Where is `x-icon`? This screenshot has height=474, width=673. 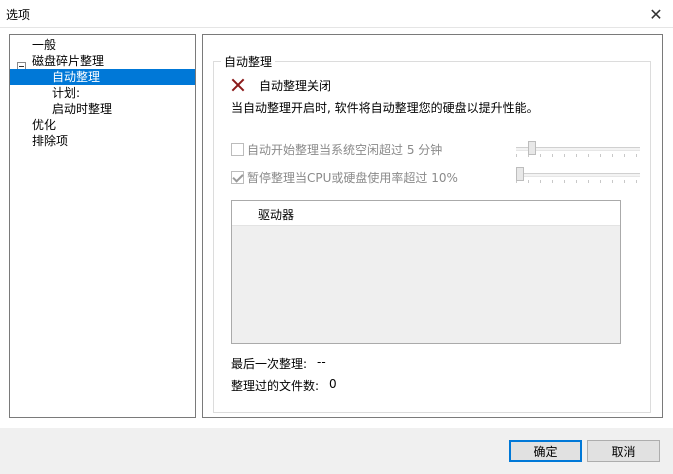 x-icon is located at coordinates (238, 85).